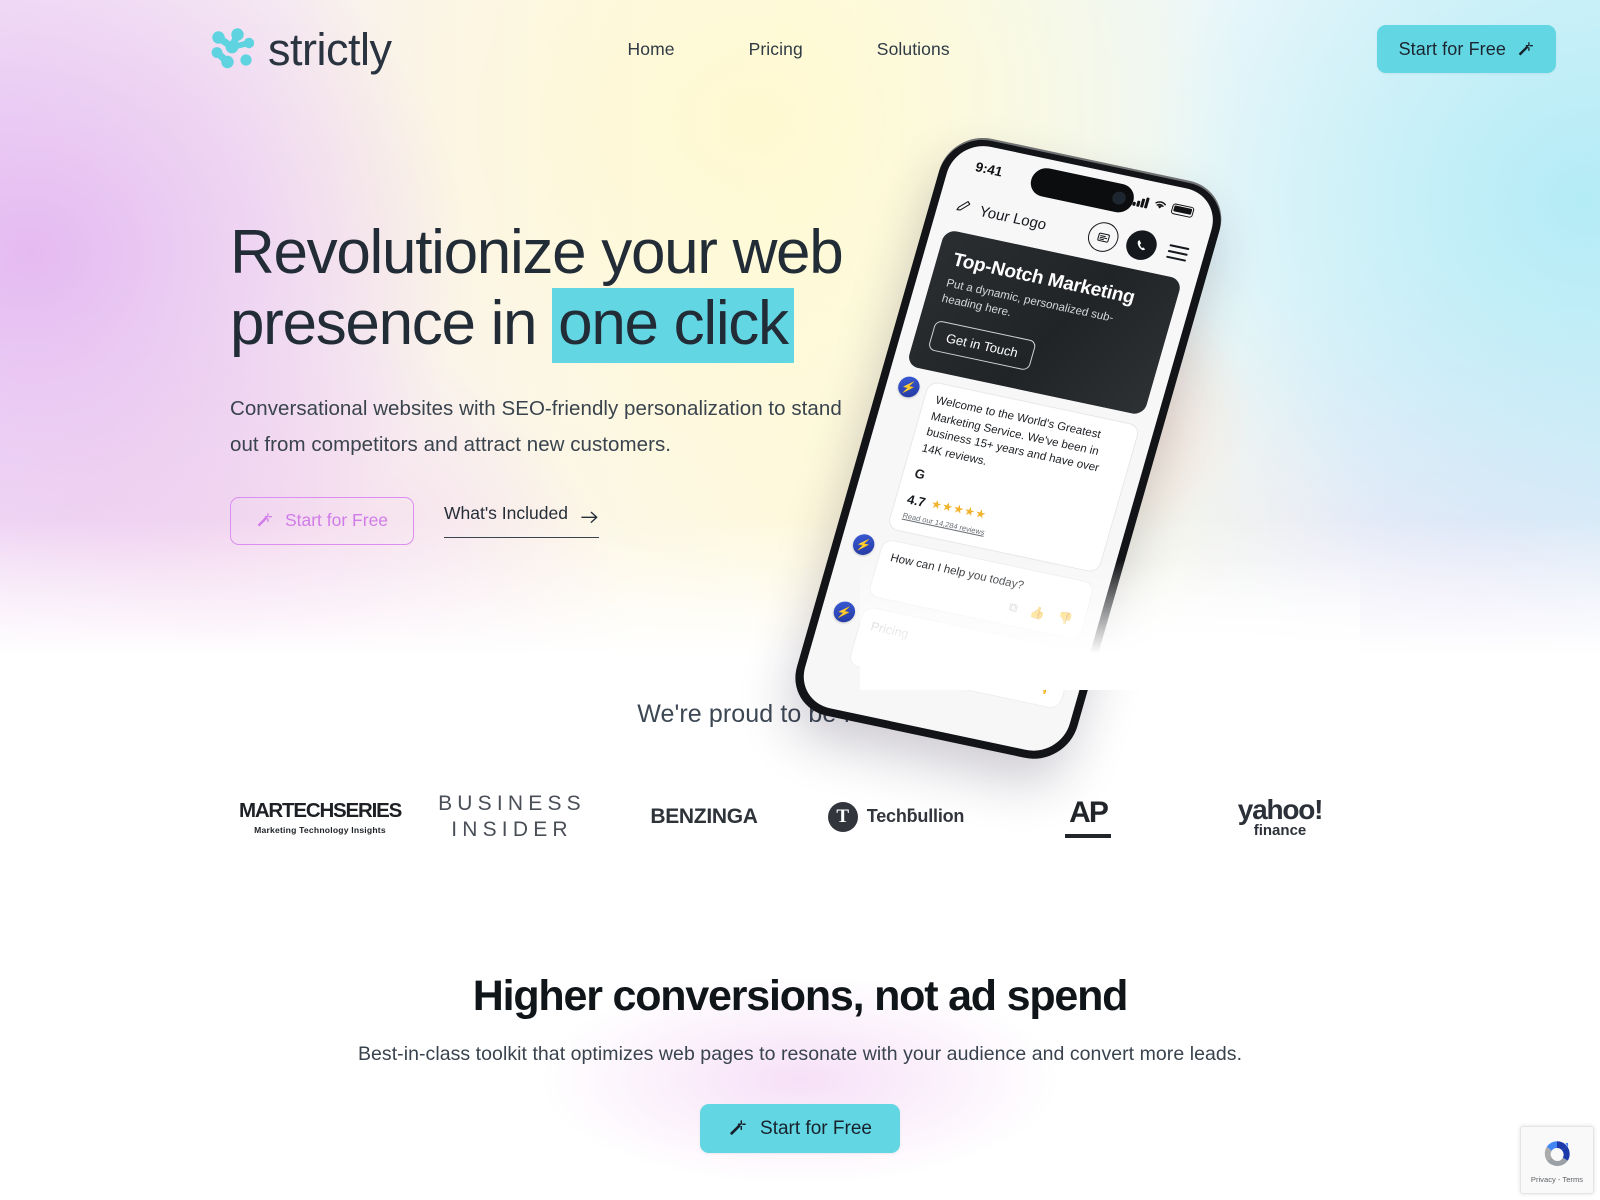  I want to click on logo-business-insider: BUSINESS INSIDER, so click(512, 816).